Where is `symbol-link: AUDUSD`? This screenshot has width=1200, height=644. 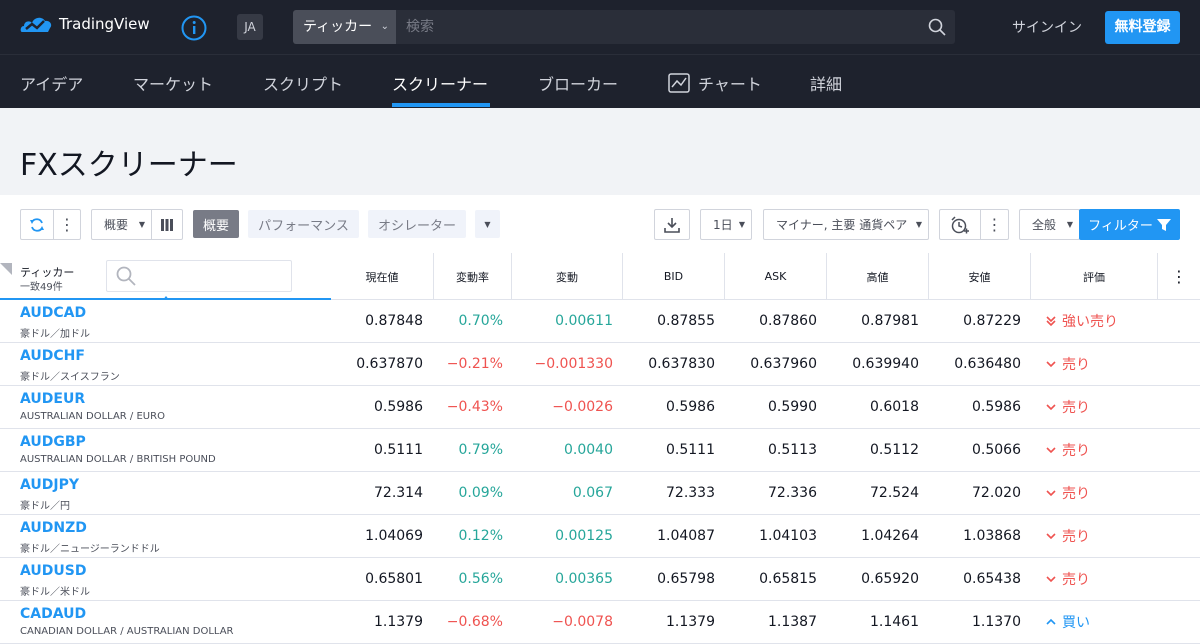
symbol-link: AUDUSD is located at coordinates (53, 571).